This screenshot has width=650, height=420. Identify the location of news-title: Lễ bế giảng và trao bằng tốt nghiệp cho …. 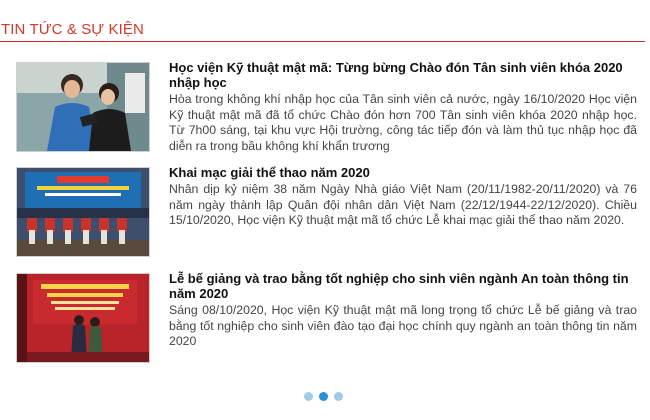
(403, 286).